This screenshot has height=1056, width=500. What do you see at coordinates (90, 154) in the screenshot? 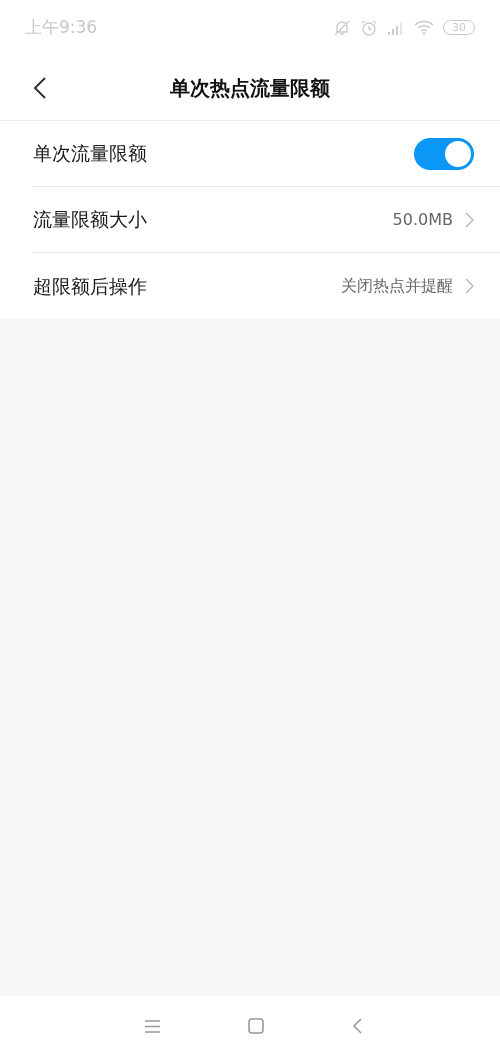
I see `setting-label: 单次流量限额` at bounding box center [90, 154].